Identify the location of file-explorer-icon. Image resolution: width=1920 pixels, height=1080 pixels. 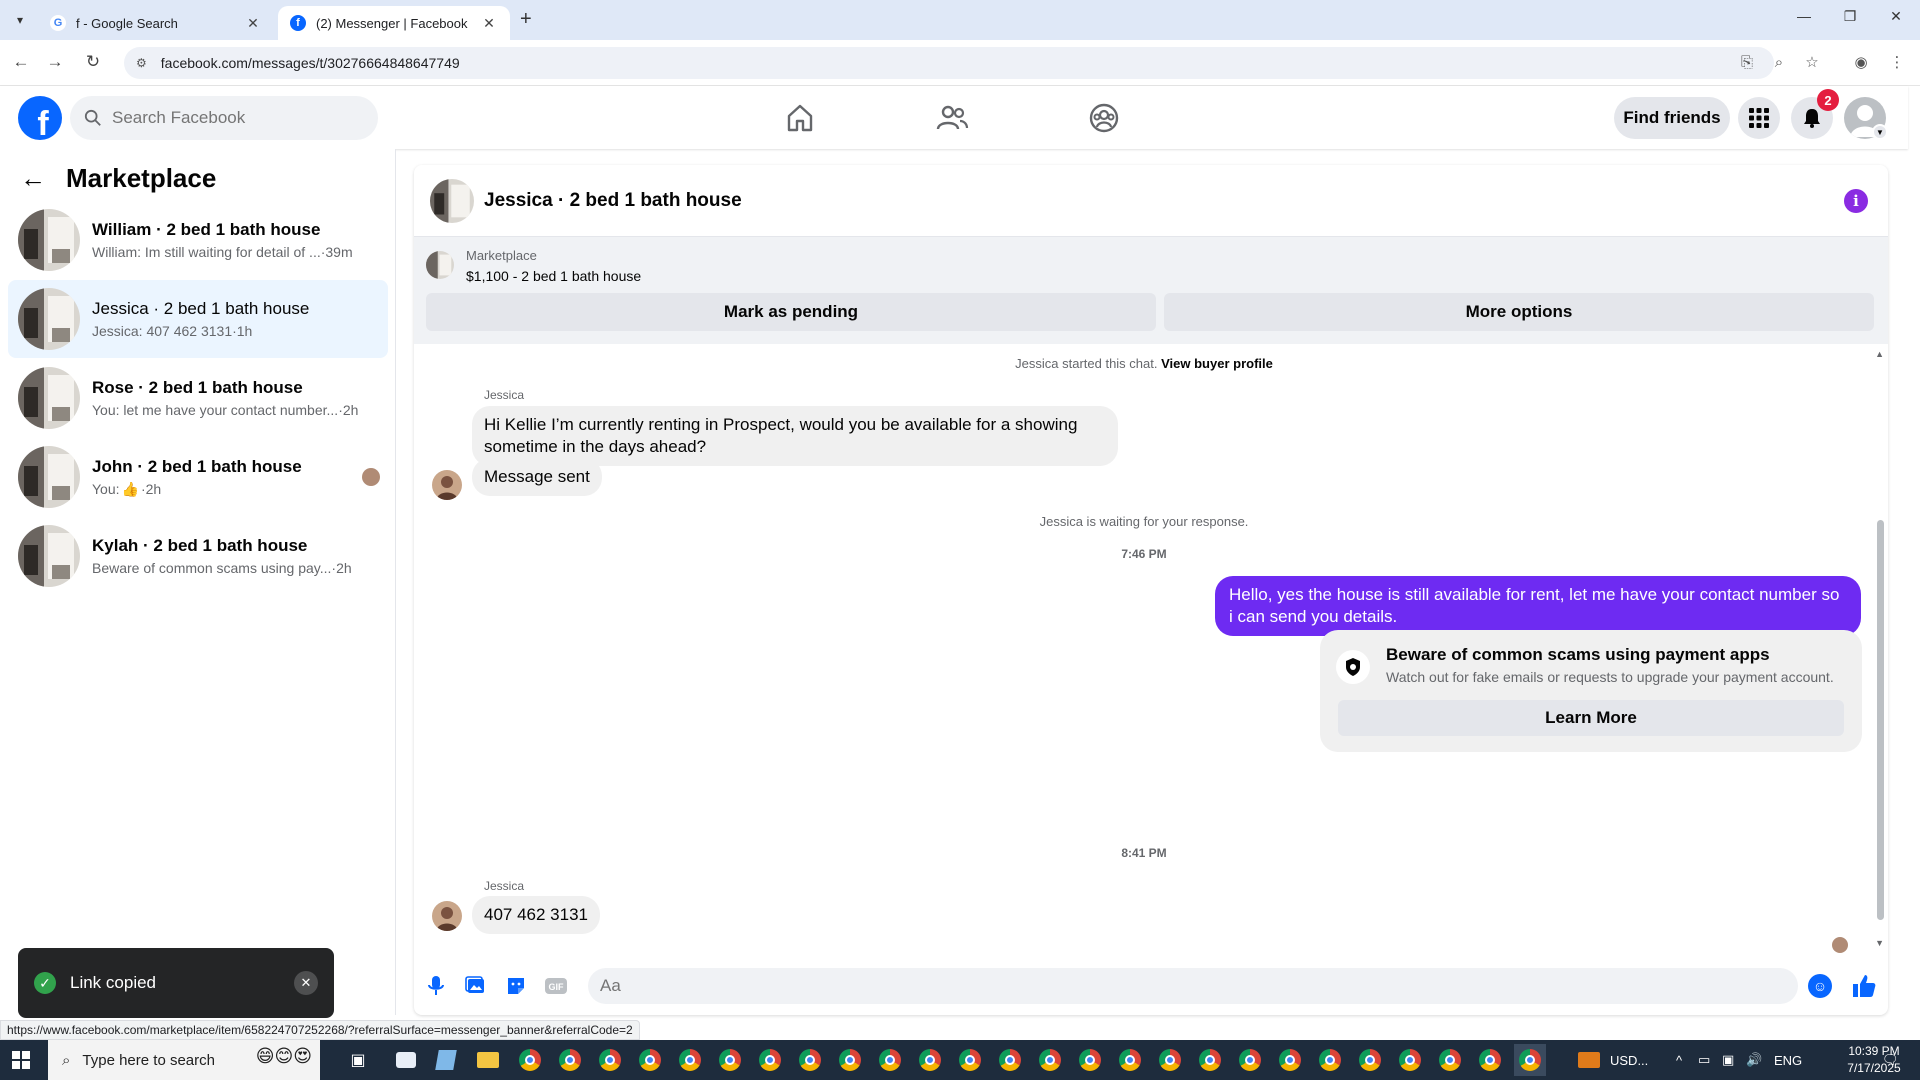
(488, 1060).